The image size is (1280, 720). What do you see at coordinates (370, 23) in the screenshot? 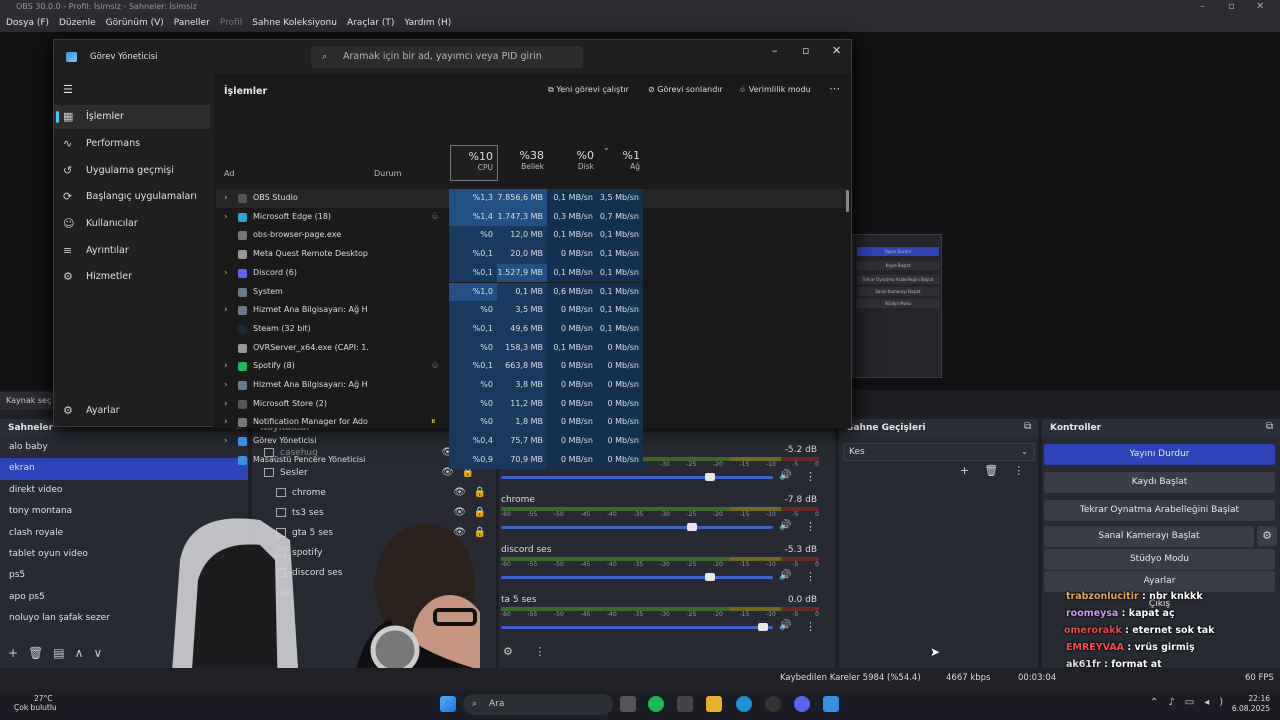
I see `menu-tools: Araçlar (T)` at bounding box center [370, 23].